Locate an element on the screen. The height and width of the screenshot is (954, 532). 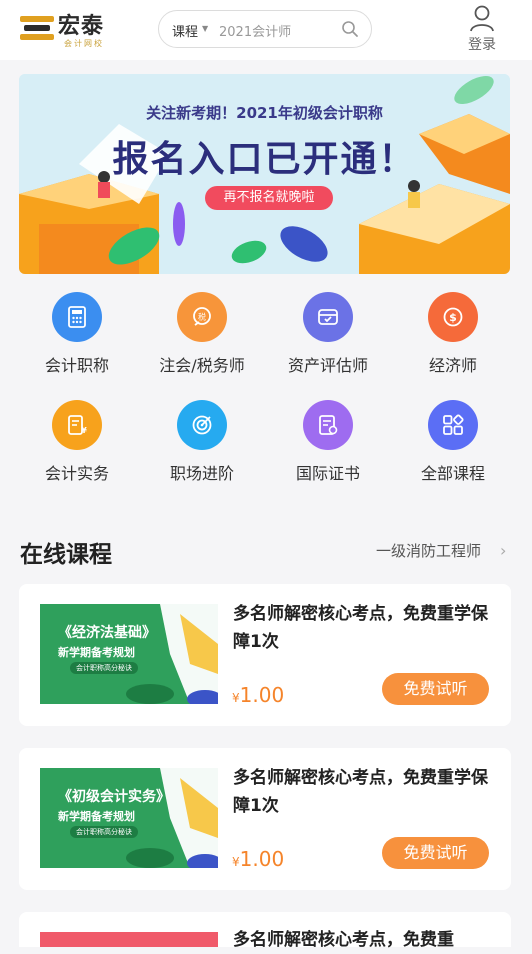
category-label: 会计职称 is located at coordinates (76, 365).